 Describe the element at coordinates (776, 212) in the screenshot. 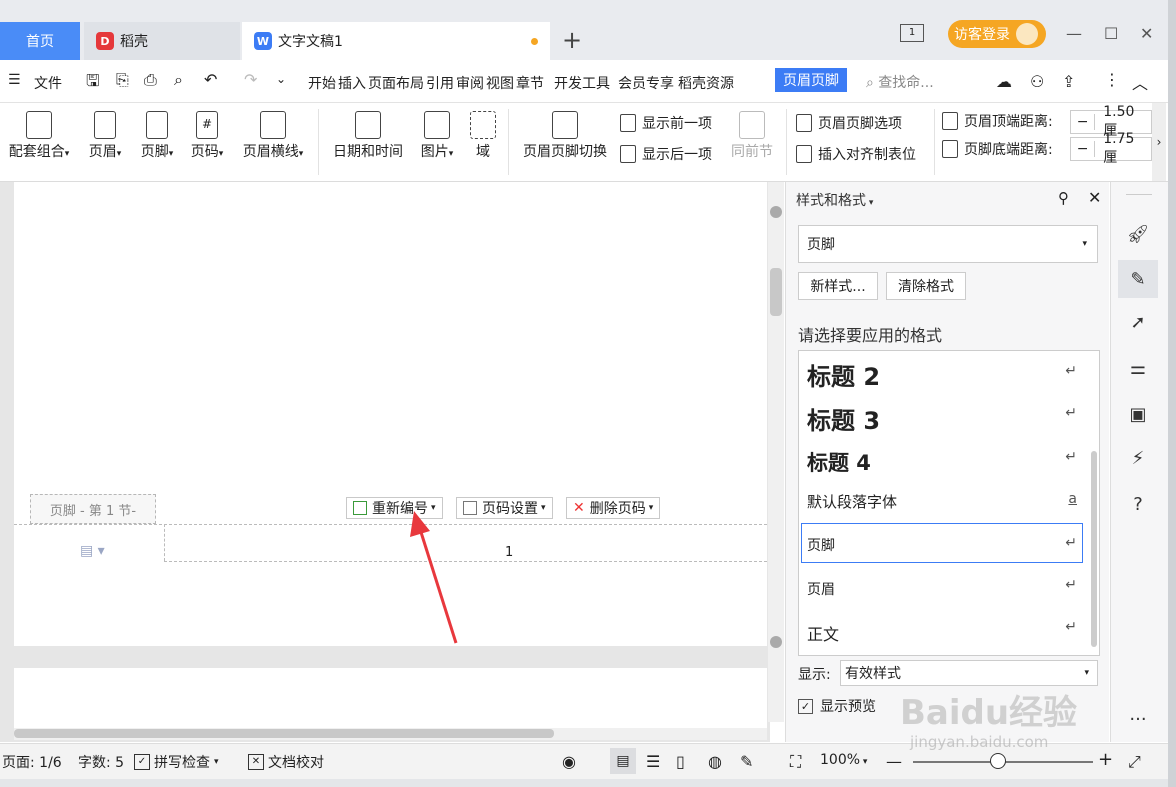

I see `scroll-up-icon` at that location.